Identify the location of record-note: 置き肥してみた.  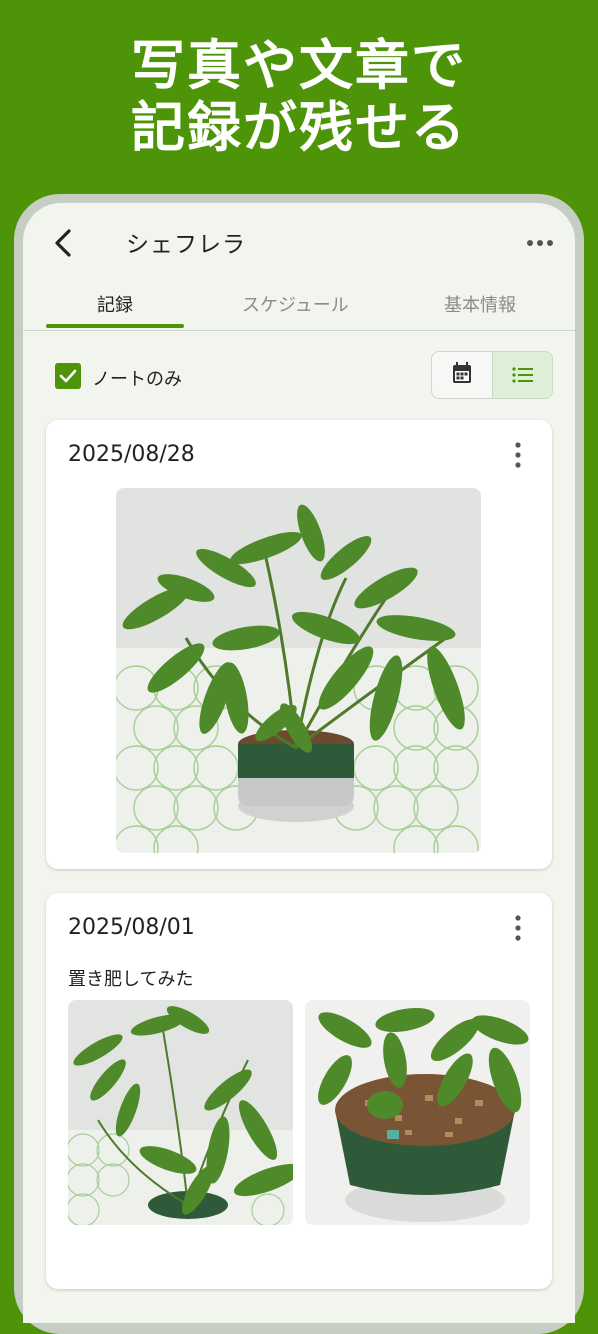
(131, 979).